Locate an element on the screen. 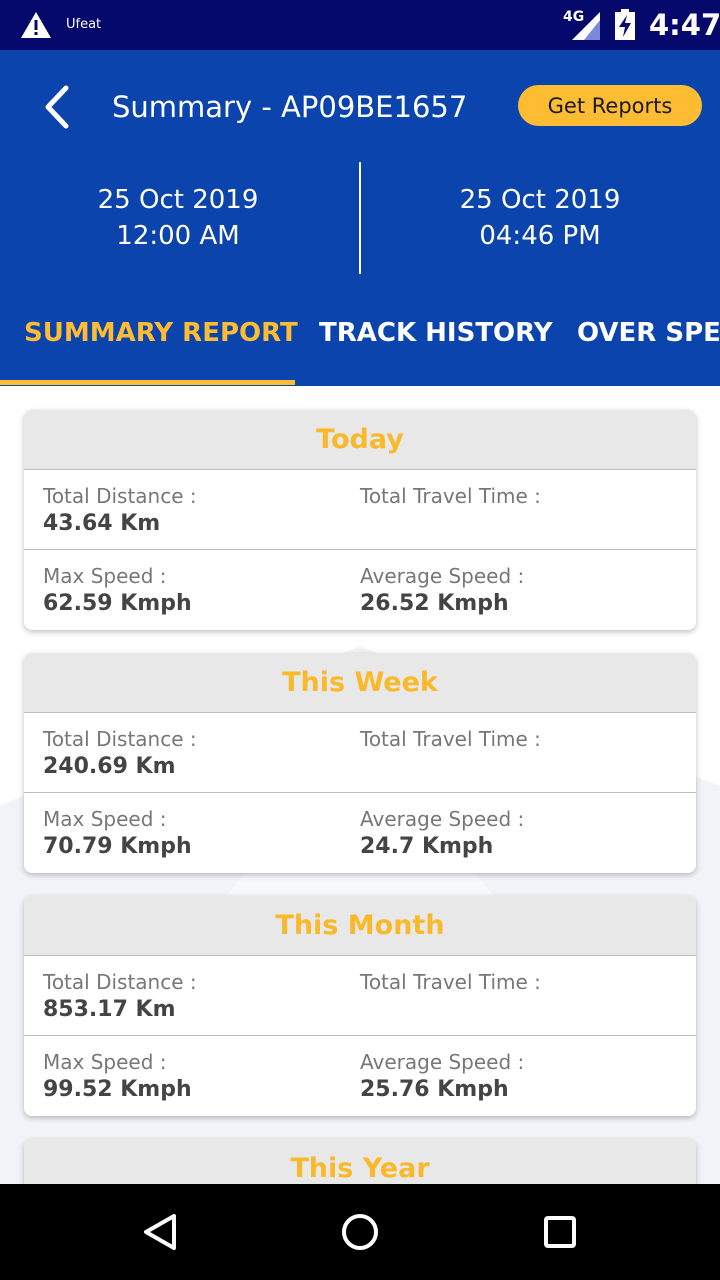 Image resolution: width=720 pixels, height=1280 pixels. warning-icon is located at coordinates (36, 25).